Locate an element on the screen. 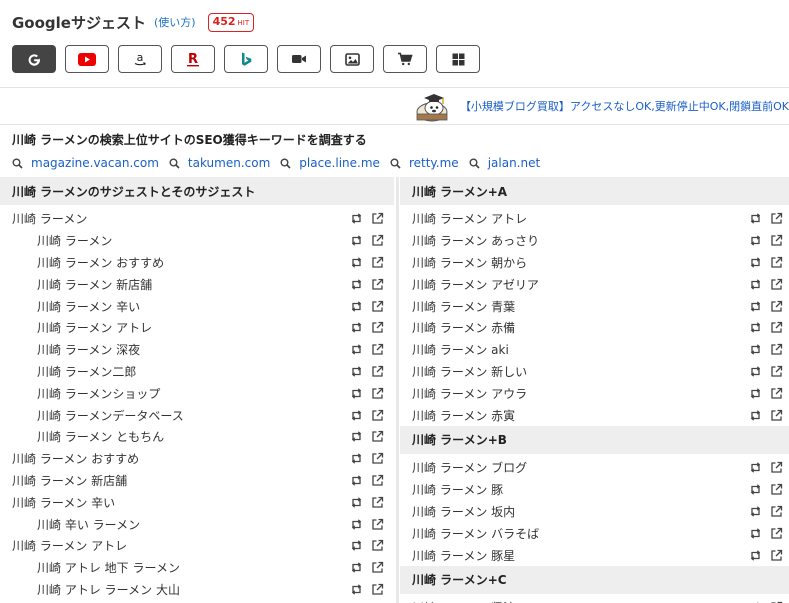 Image resolution: width=789 pixels, height=603 pixels. engine-shopping-button is located at coordinates (405, 59).